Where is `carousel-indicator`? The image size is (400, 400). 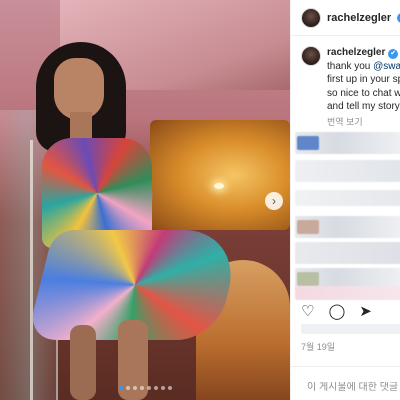
carousel-indicator is located at coordinates (145, 388).